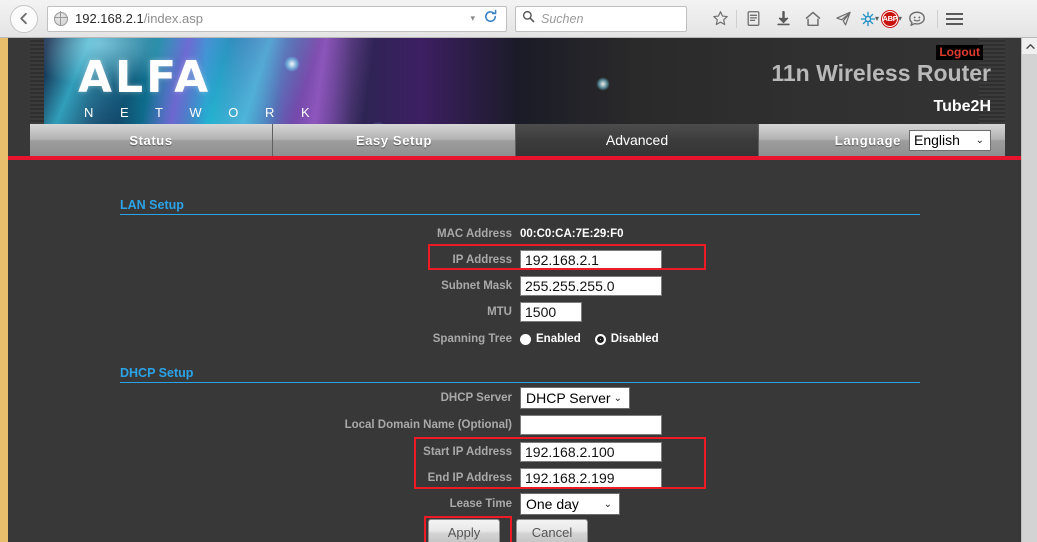 The width and height of the screenshot is (1037, 542). What do you see at coordinates (634, 339) in the screenshot?
I see `spanning-tree-disabled-label: Disabled` at bounding box center [634, 339].